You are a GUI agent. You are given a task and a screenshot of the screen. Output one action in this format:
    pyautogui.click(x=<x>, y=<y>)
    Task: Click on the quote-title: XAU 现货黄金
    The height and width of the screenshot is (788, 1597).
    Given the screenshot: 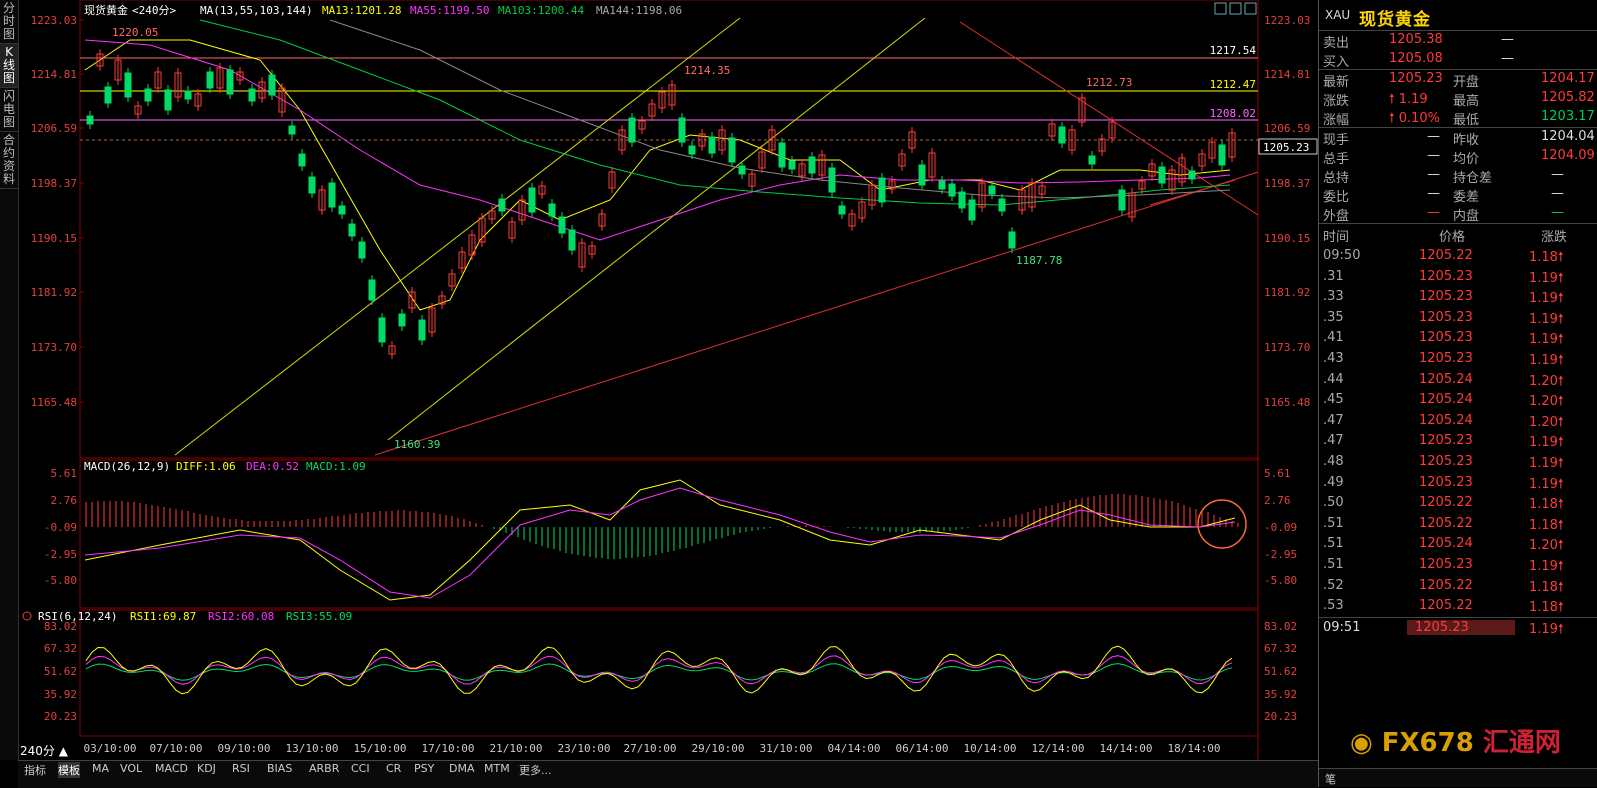 What is the action you would take?
    pyautogui.click(x=1458, y=15)
    